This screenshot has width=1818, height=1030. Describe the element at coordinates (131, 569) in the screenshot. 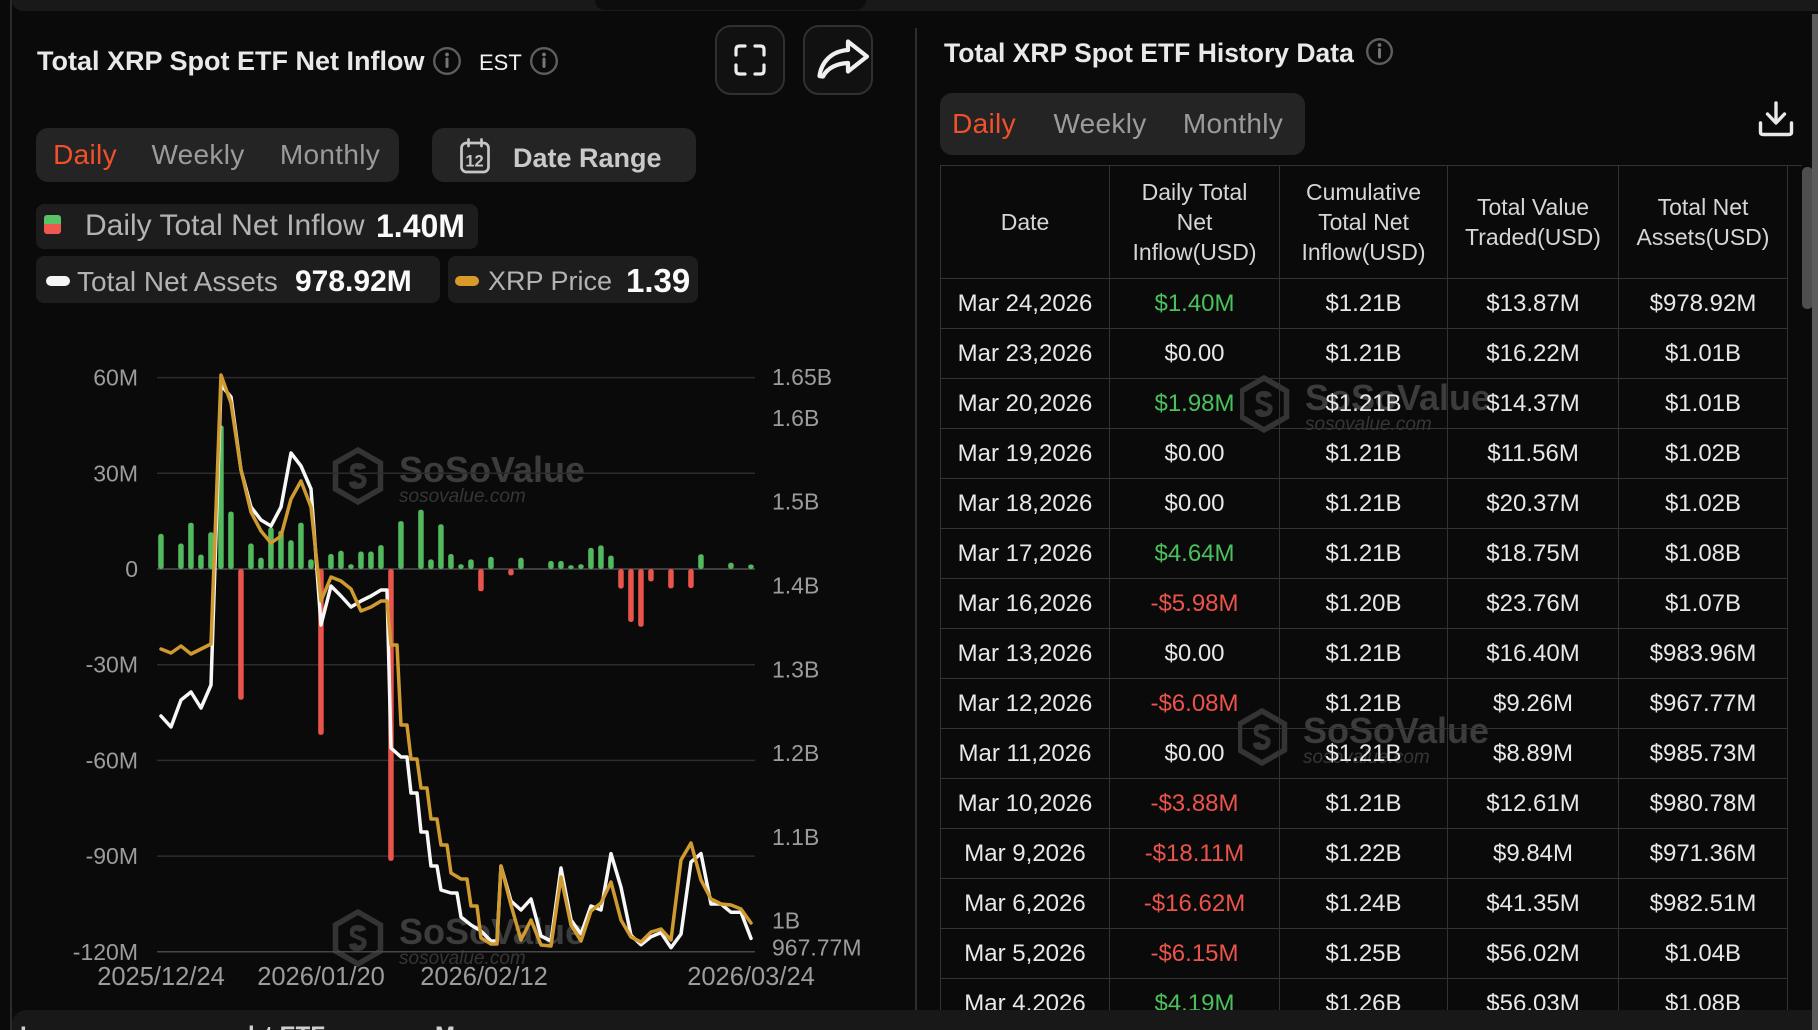

I see `svg-text: 0` at that location.